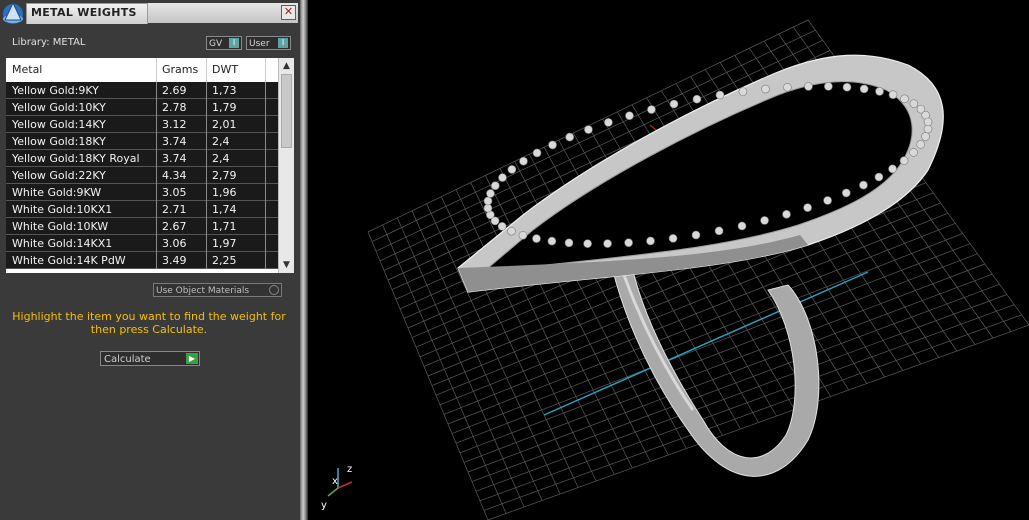  I want to click on table-row: White Gold:14KX1 3.06 1,97, so click(142, 243).